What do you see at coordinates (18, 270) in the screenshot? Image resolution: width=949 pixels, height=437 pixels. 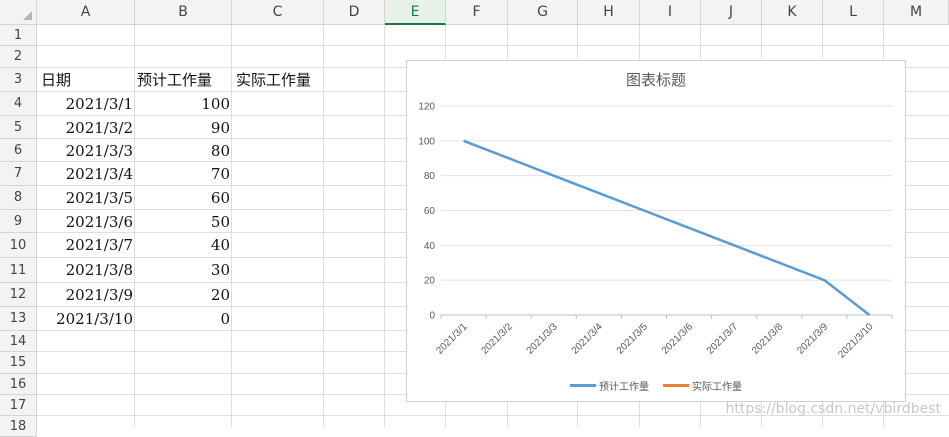 I see `row-header-11: 11` at bounding box center [18, 270].